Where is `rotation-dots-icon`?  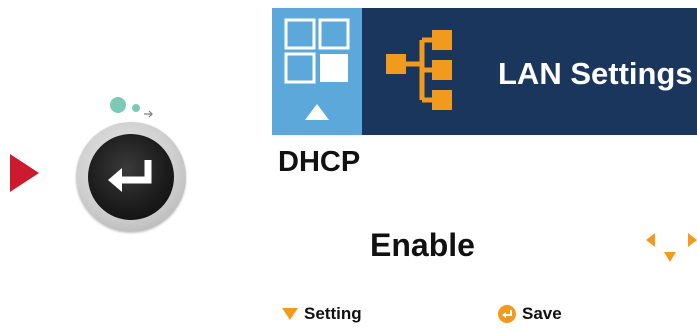
rotation-dots-icon is located at coordinates (131, 107).